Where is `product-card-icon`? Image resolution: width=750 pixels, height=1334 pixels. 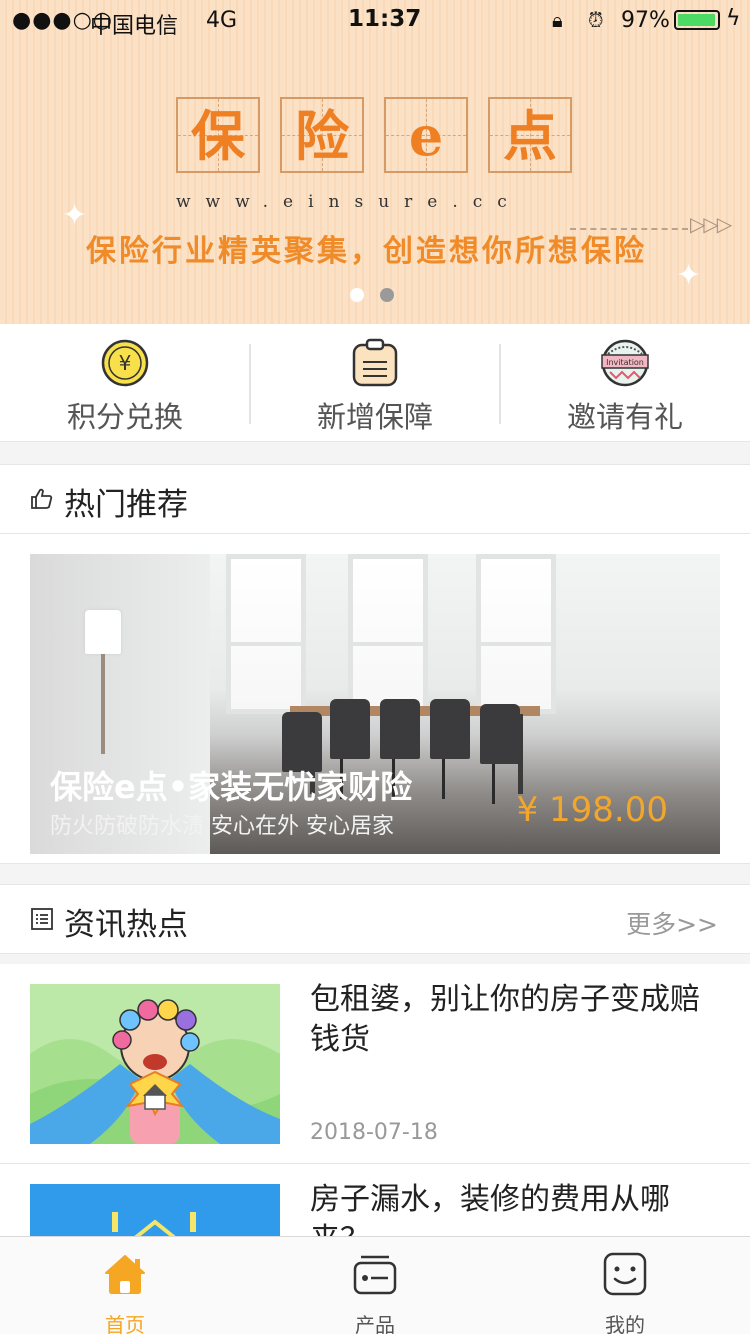 product-card-icon is located at coordinates (375, 1275).